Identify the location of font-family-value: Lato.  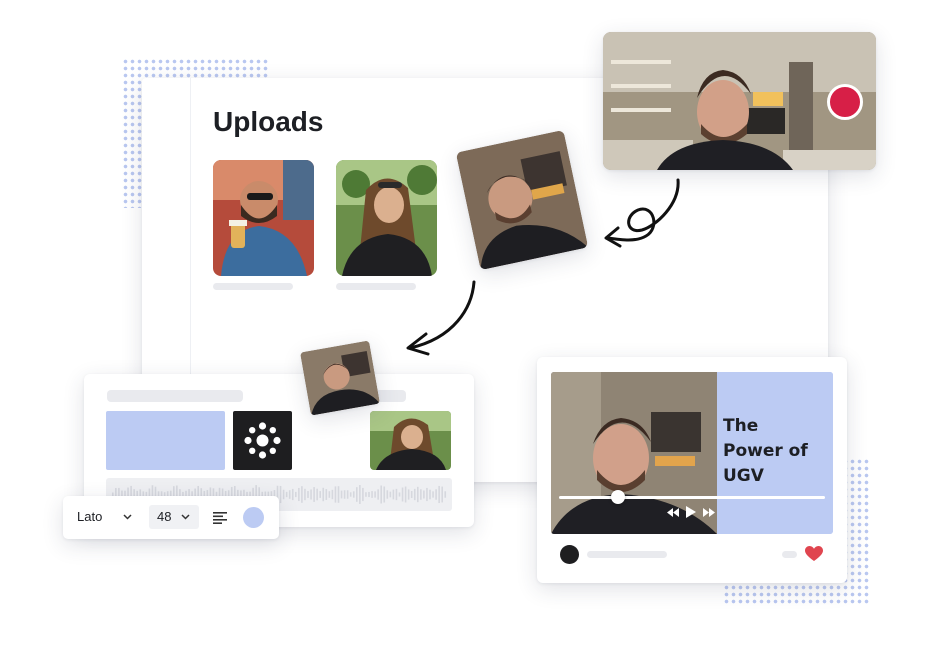
(90, 516).